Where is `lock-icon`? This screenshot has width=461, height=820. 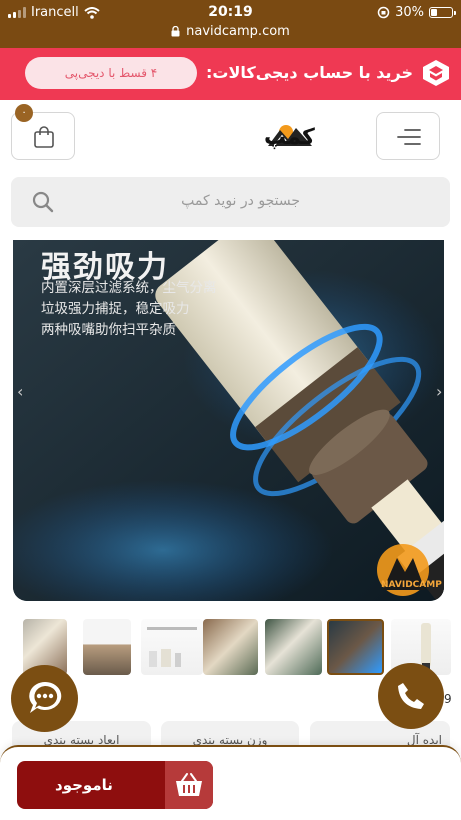
lock-icon is located at coordinates (175, 31).